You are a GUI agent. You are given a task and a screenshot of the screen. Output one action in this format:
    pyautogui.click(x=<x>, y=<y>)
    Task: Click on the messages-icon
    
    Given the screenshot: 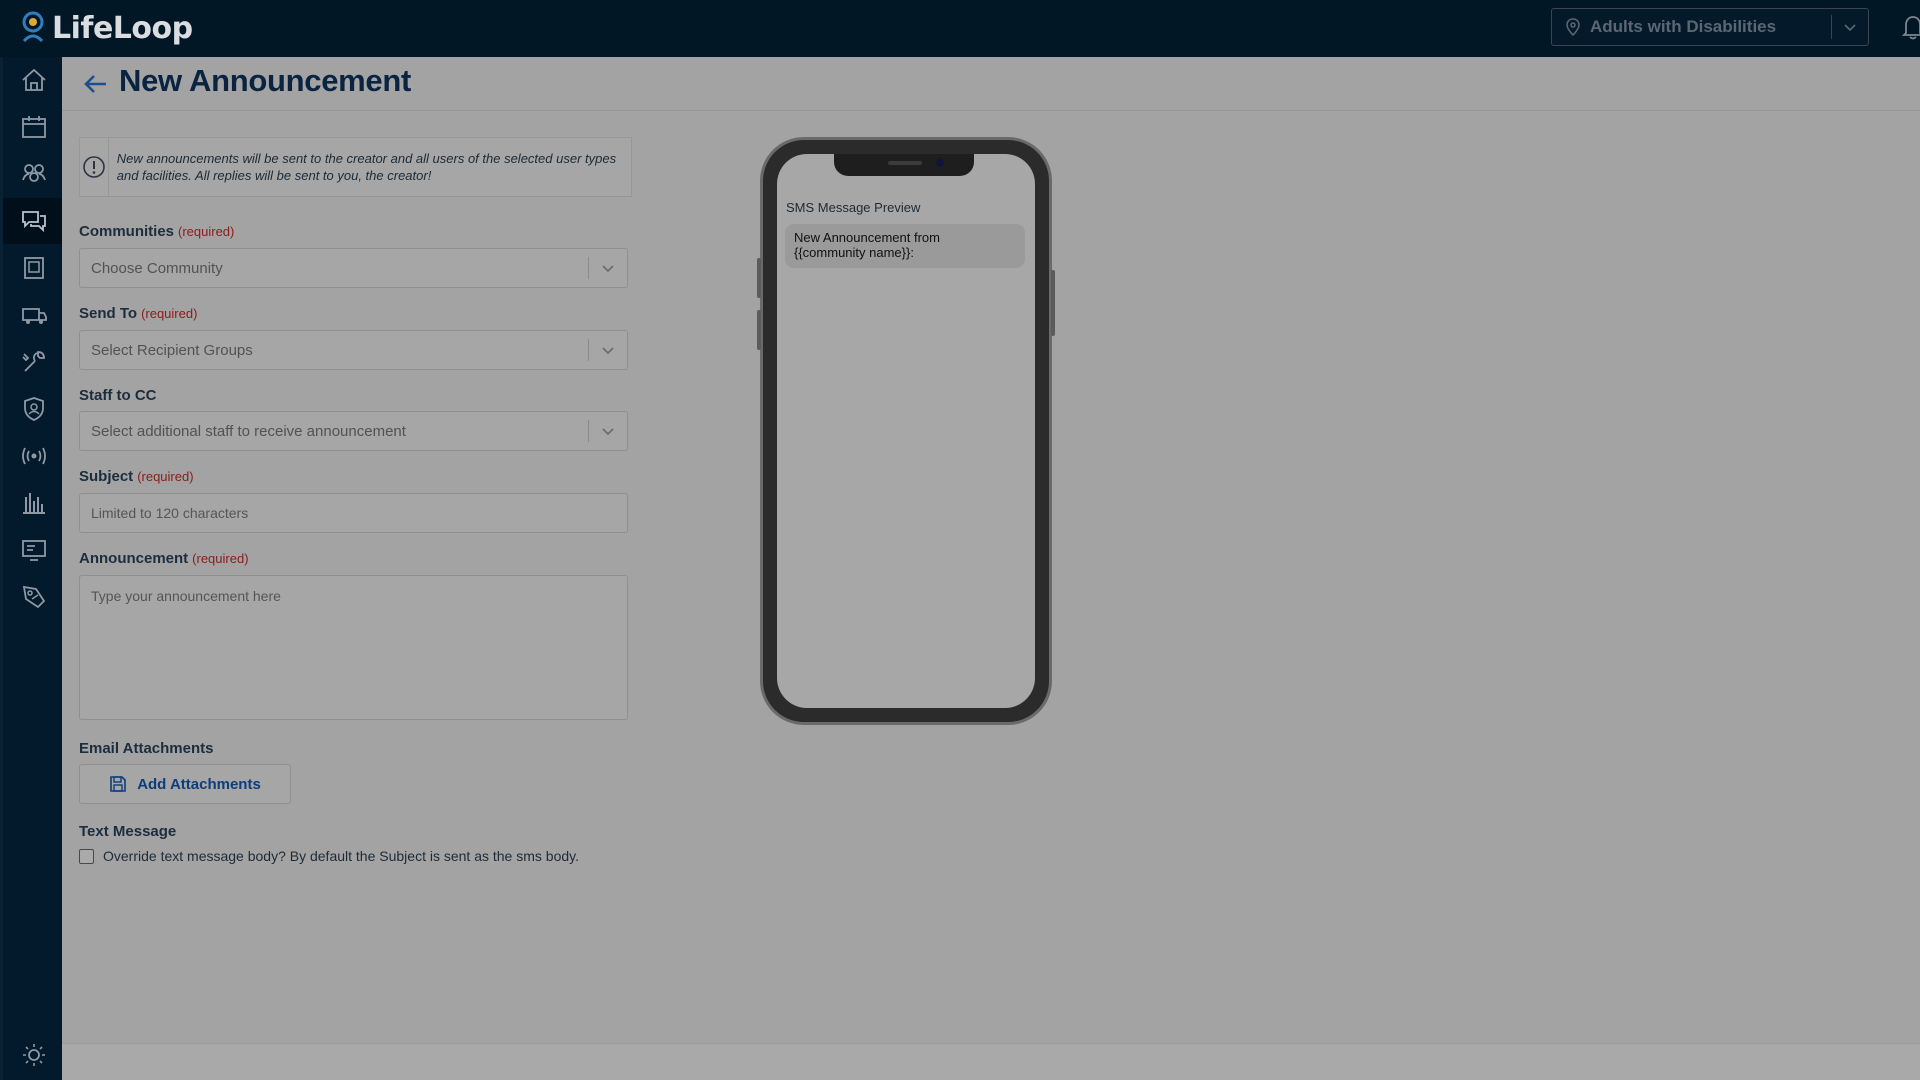 What is the action you would take?
    pyautogui.click(x=34, y=222)
    